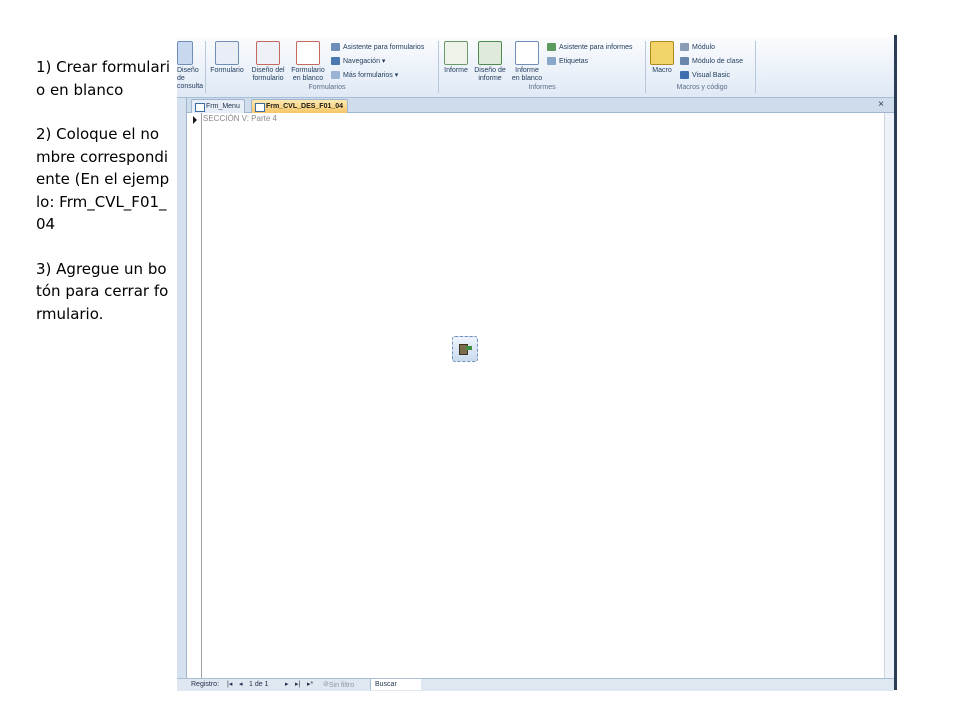 The image size is (960, 720). What do you see at coordinates (895, 362) in the screenshot?
I see `window-frame-border` at bounding box center [895, 362].